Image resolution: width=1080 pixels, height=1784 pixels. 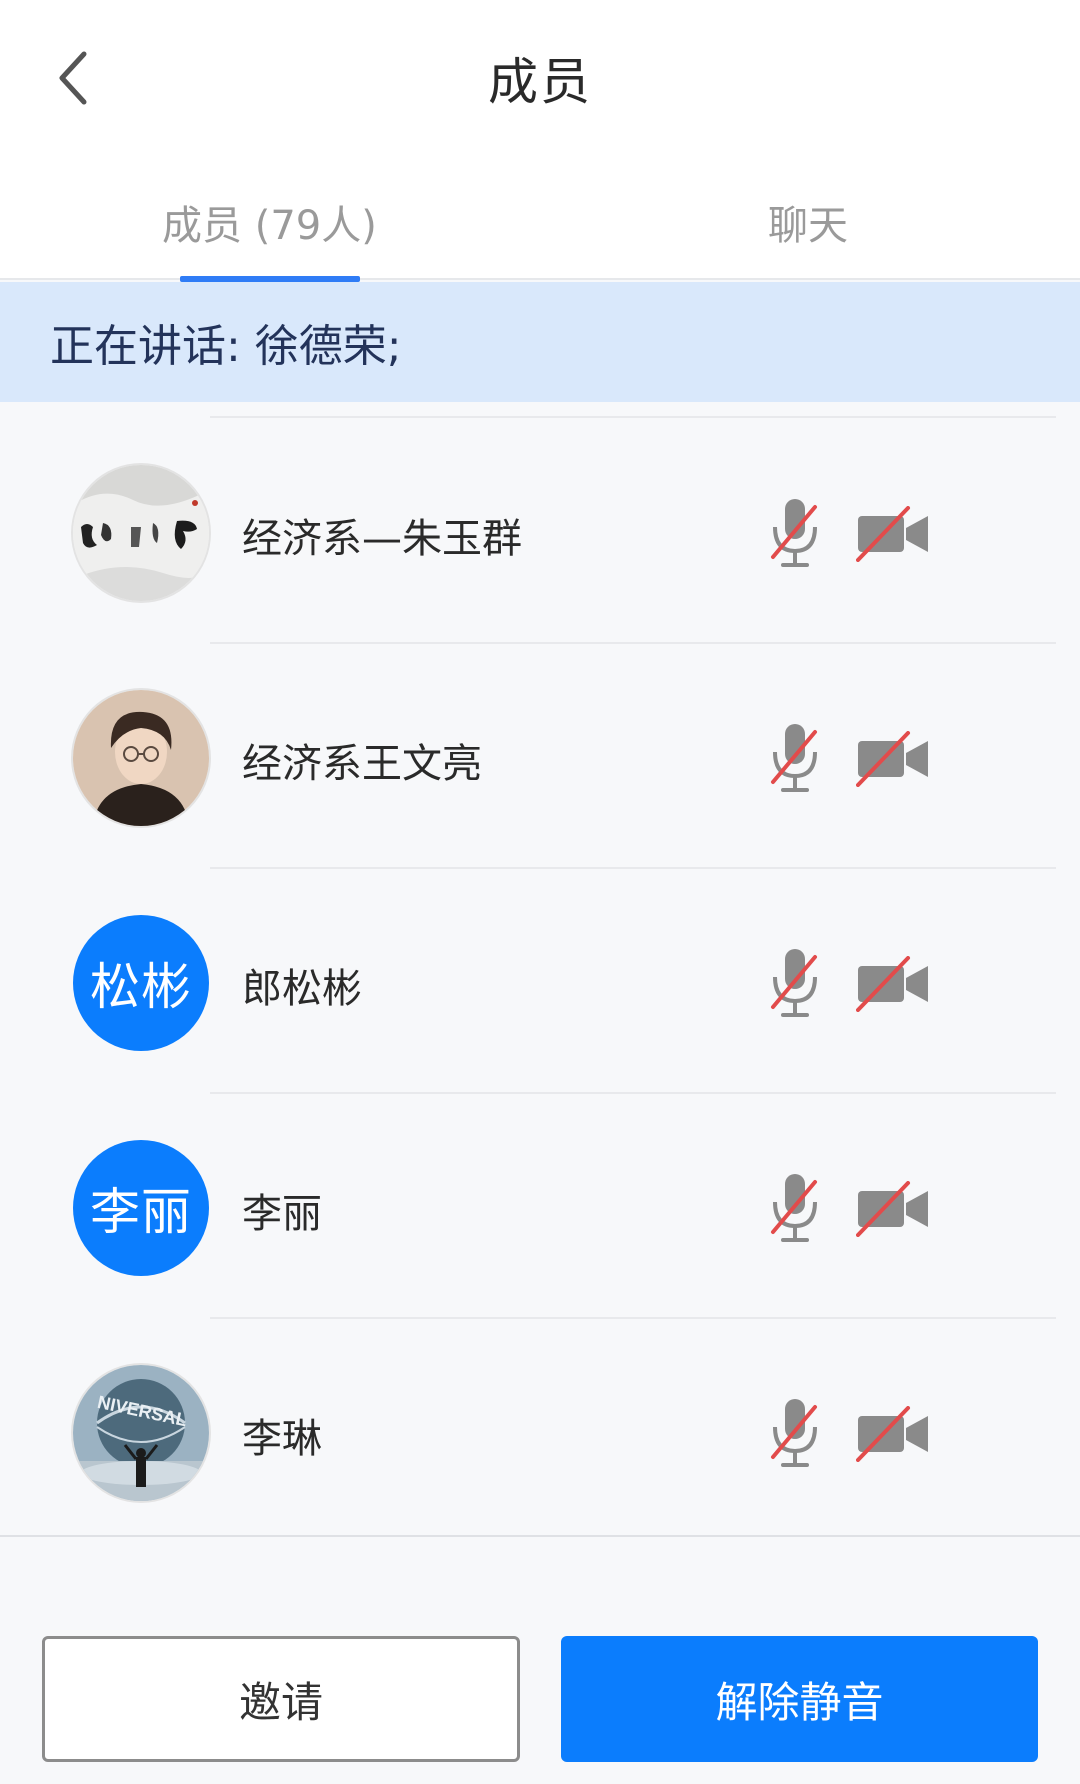 I want to click on member-name: 李丽, so click(x=282, y=1214).